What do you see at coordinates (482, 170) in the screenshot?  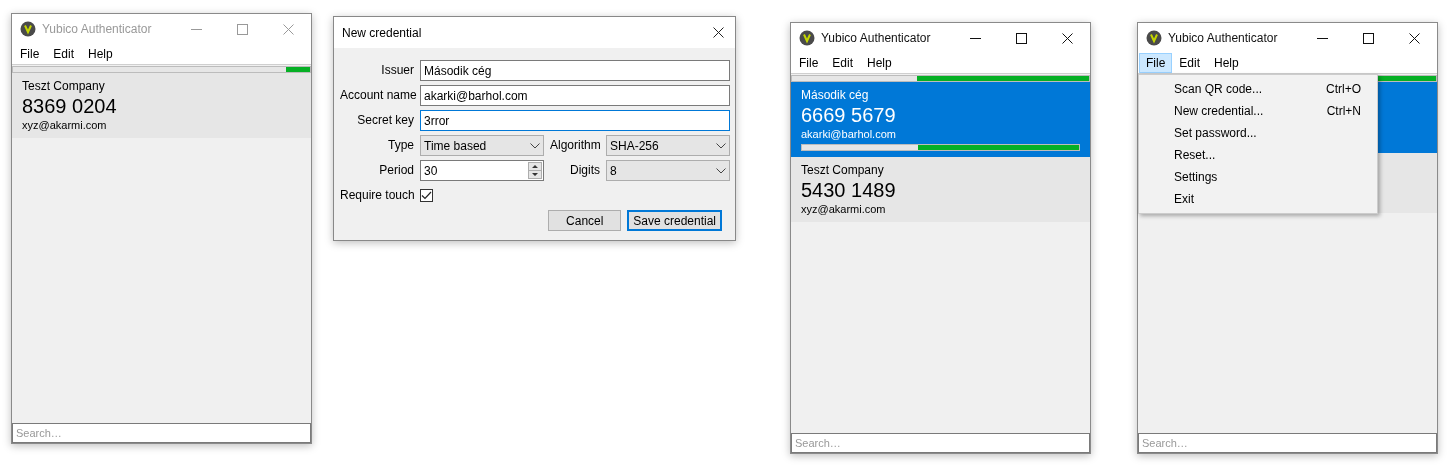 I see `spin-field: 30` at bounding box center [482, 170].